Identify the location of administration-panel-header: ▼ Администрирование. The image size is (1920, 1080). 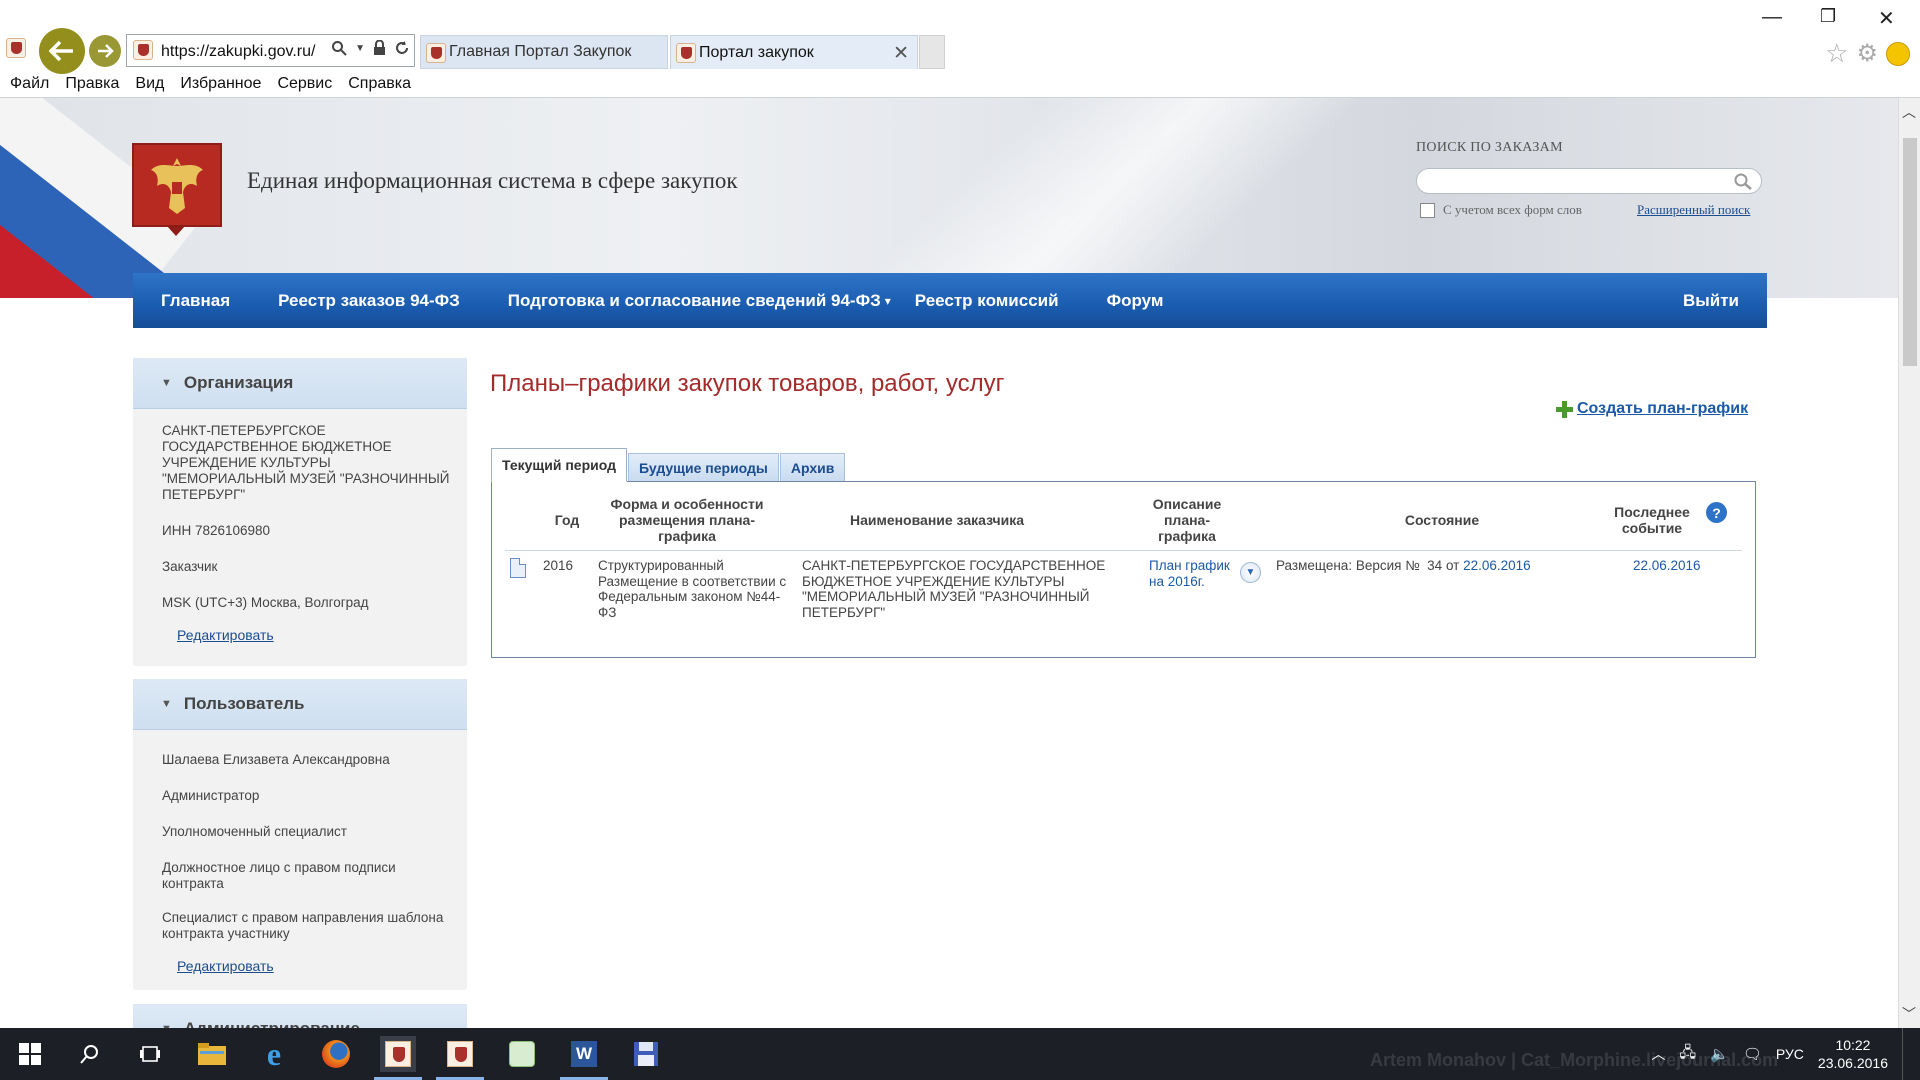
(300, 1016).